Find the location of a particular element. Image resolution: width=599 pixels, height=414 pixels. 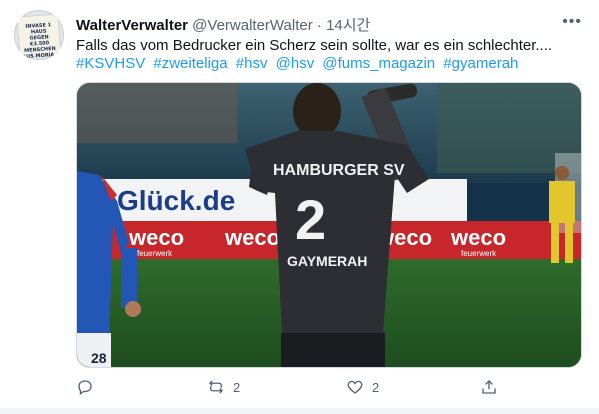

tweet-header: WalterVerwalter @VerwalterWalter · 14시간 is located at coordinates (322, 24).